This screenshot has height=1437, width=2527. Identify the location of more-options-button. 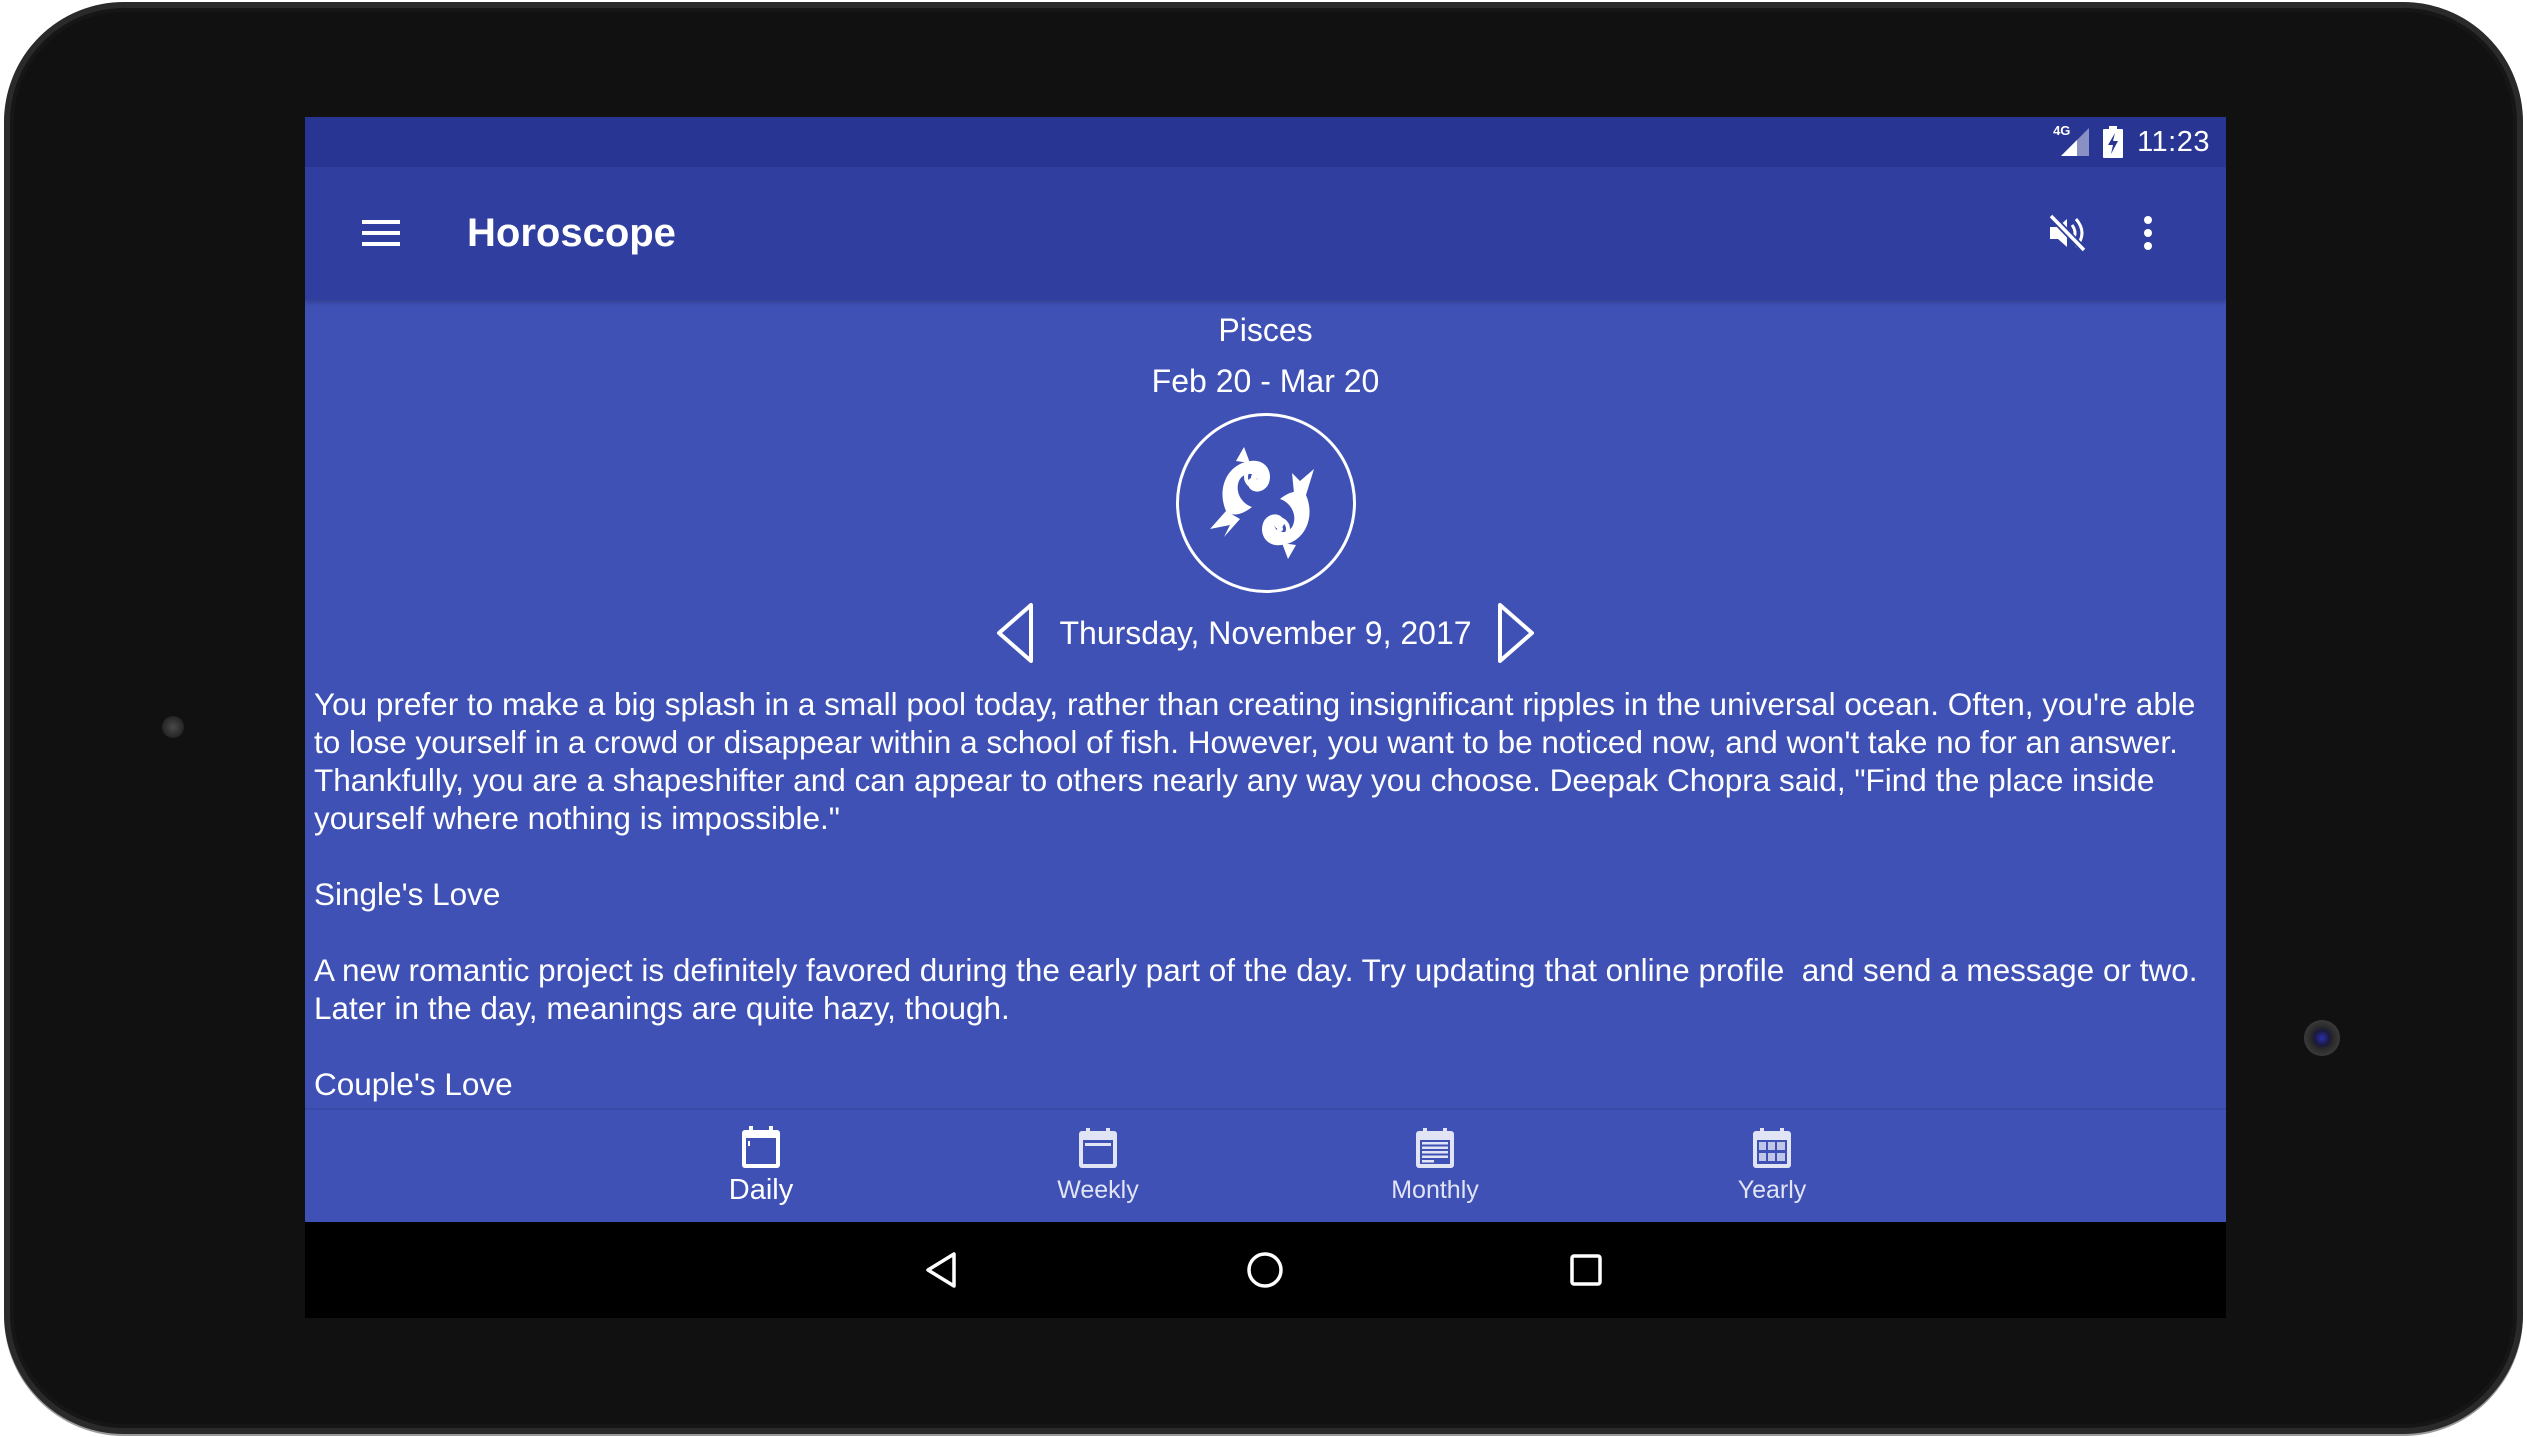
(2148, 233).